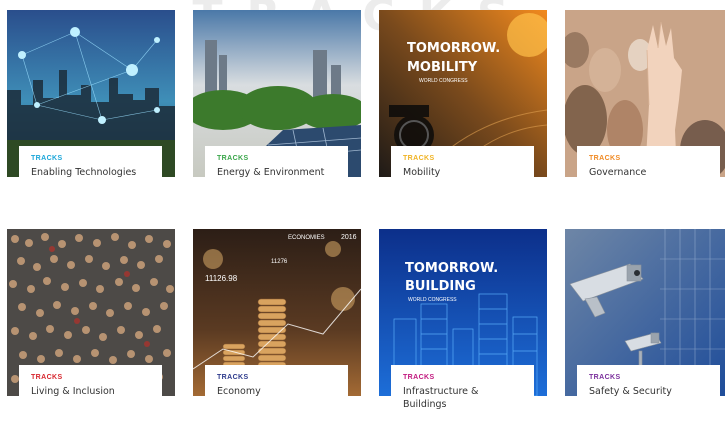 Image resolution: width=725 pixels, height=421 pixels. I want to click on overlay-title-line2: BUILDING, so click(440, 286).